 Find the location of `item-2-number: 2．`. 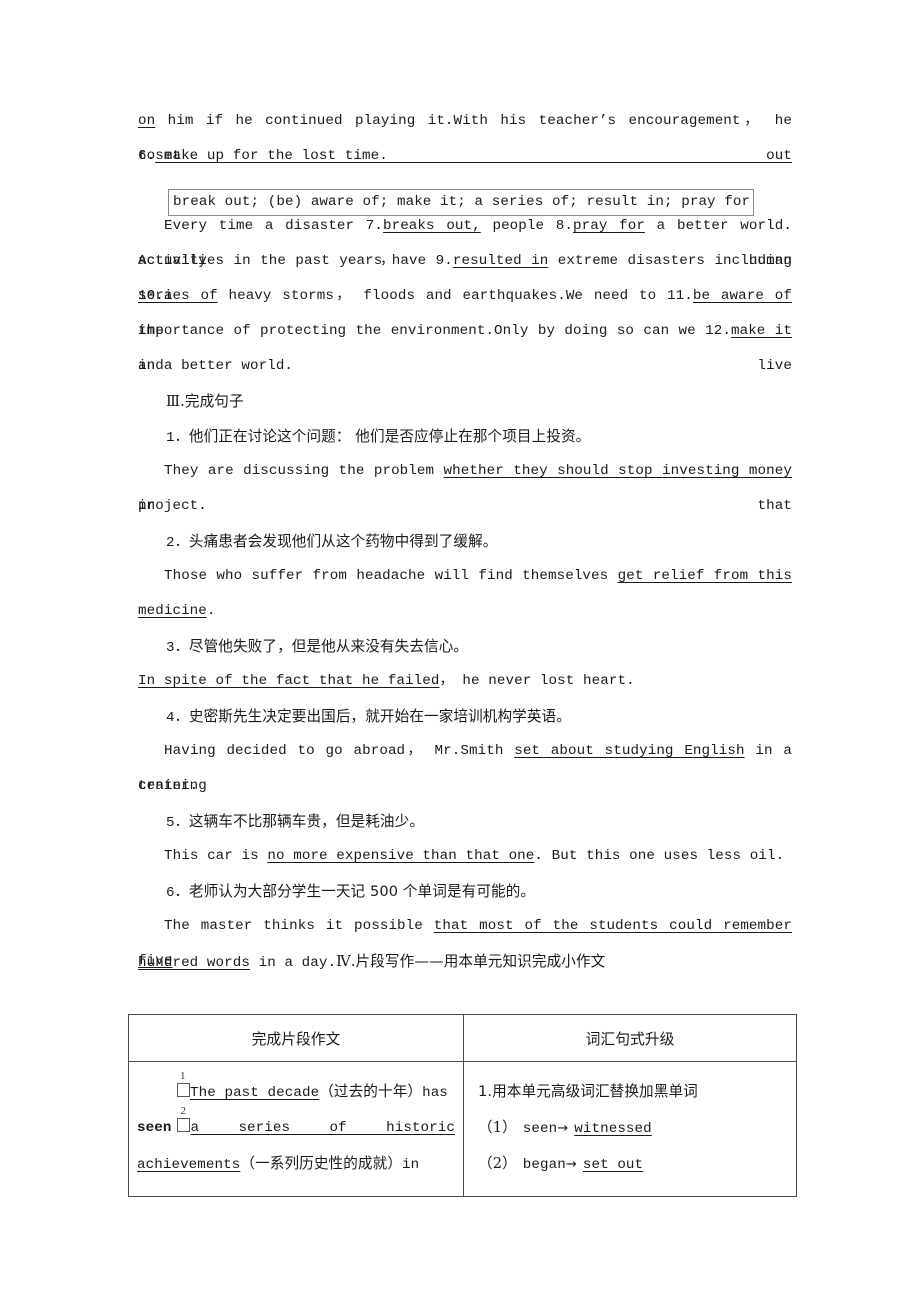

item-2-number: 2． is located at coordinates (177, 543).